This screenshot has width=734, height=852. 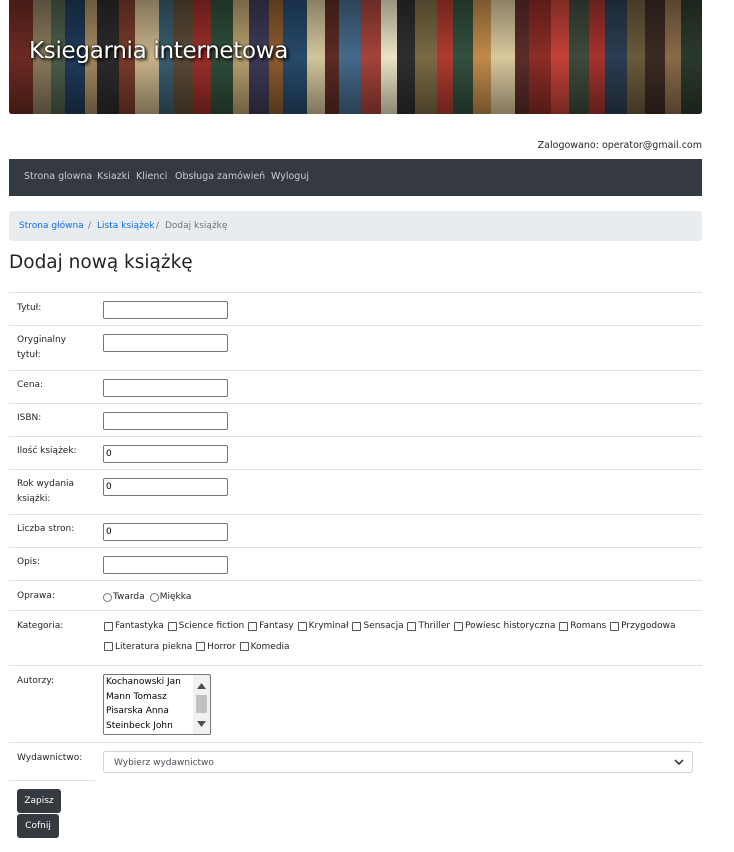 I want to click on publisher-select: Wybierz wydawnictwo, so click(x=398, y=762).